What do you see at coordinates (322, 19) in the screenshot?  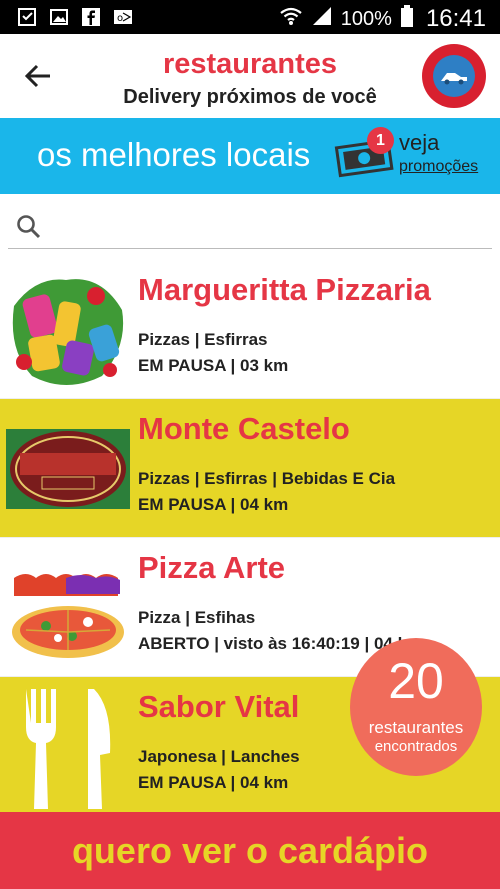 I see `signal-icon` at bounding box center [322, 19].